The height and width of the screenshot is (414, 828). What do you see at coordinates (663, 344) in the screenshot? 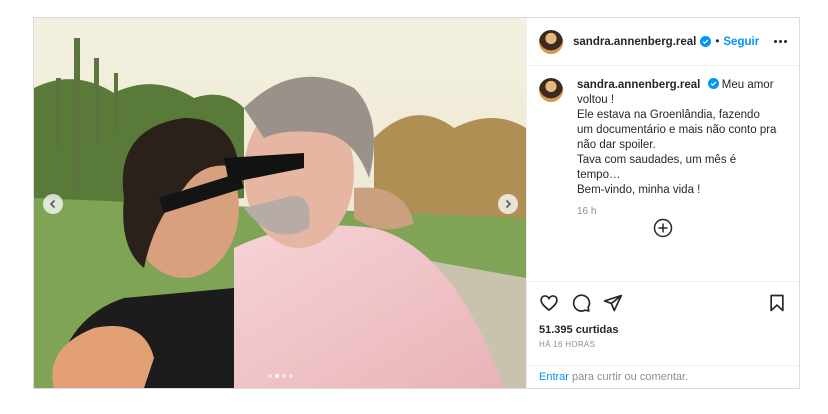
I see `post-date: HÁ 16 HORAS` at bounding box center [663, 344].